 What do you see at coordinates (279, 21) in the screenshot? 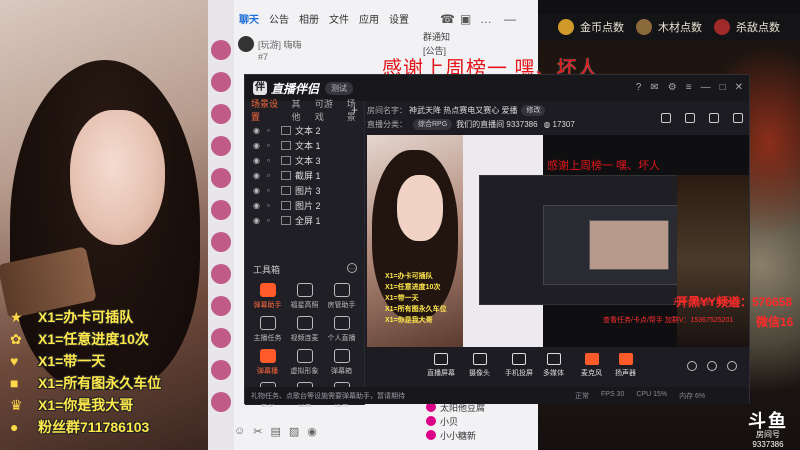
I see `tab-announcement: 公告` at bounding box center [279, 21].